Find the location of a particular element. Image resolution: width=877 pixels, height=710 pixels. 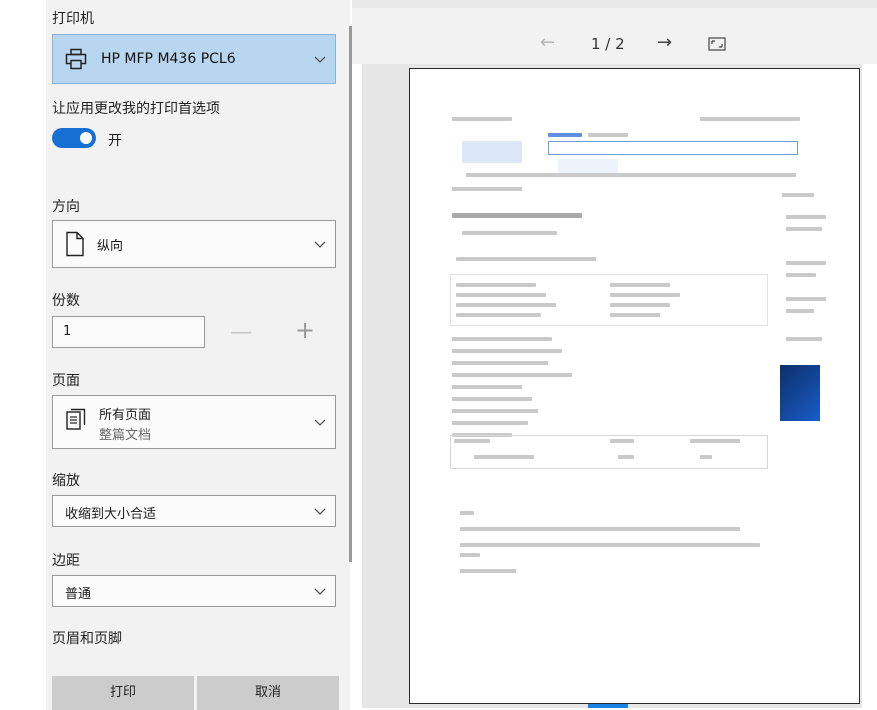

app-preference-toggle is located at coordinates (74, 138).